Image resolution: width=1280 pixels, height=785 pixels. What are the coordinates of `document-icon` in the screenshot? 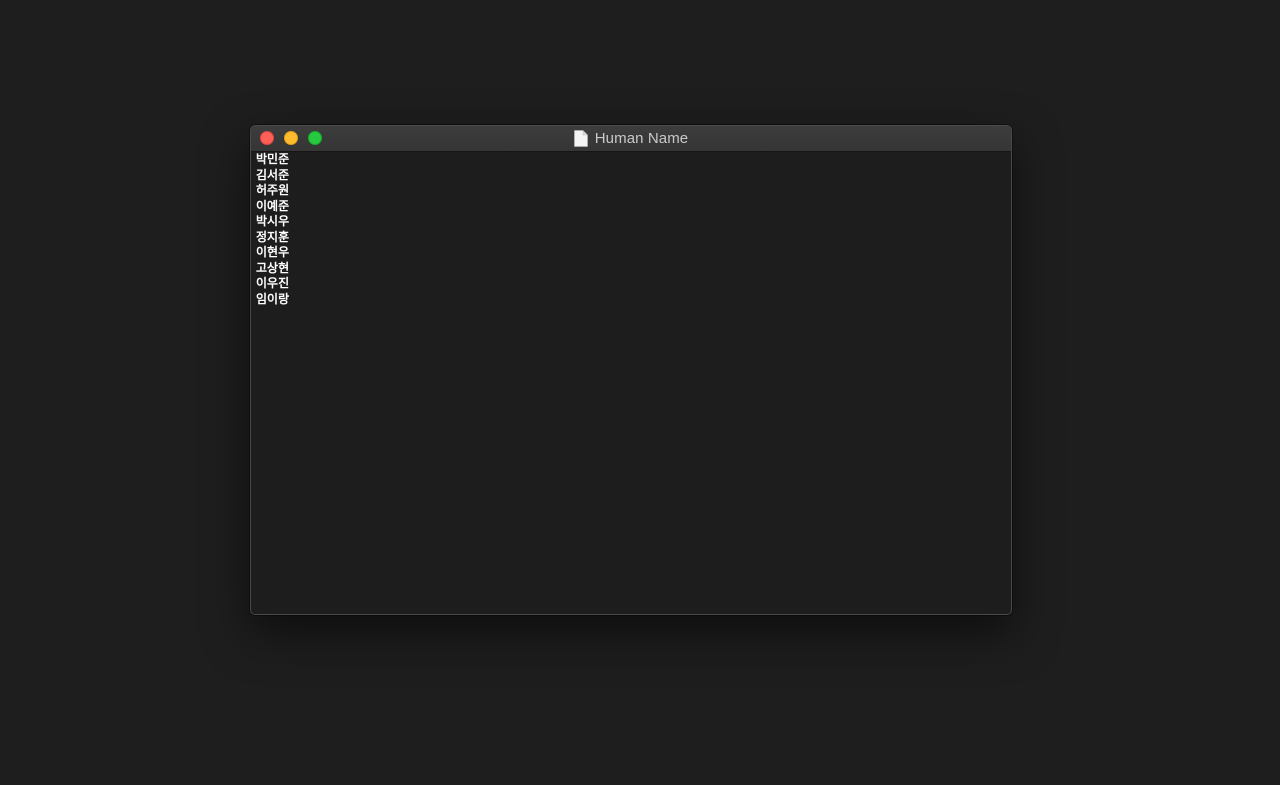 It's located at (580, 138).